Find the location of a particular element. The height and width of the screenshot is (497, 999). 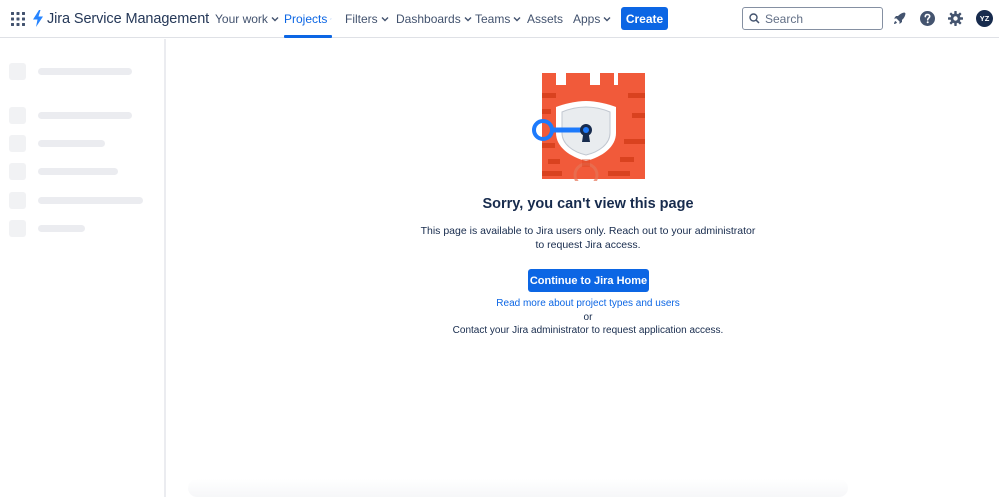

or-separator: or is located at coordinates (588, 317).